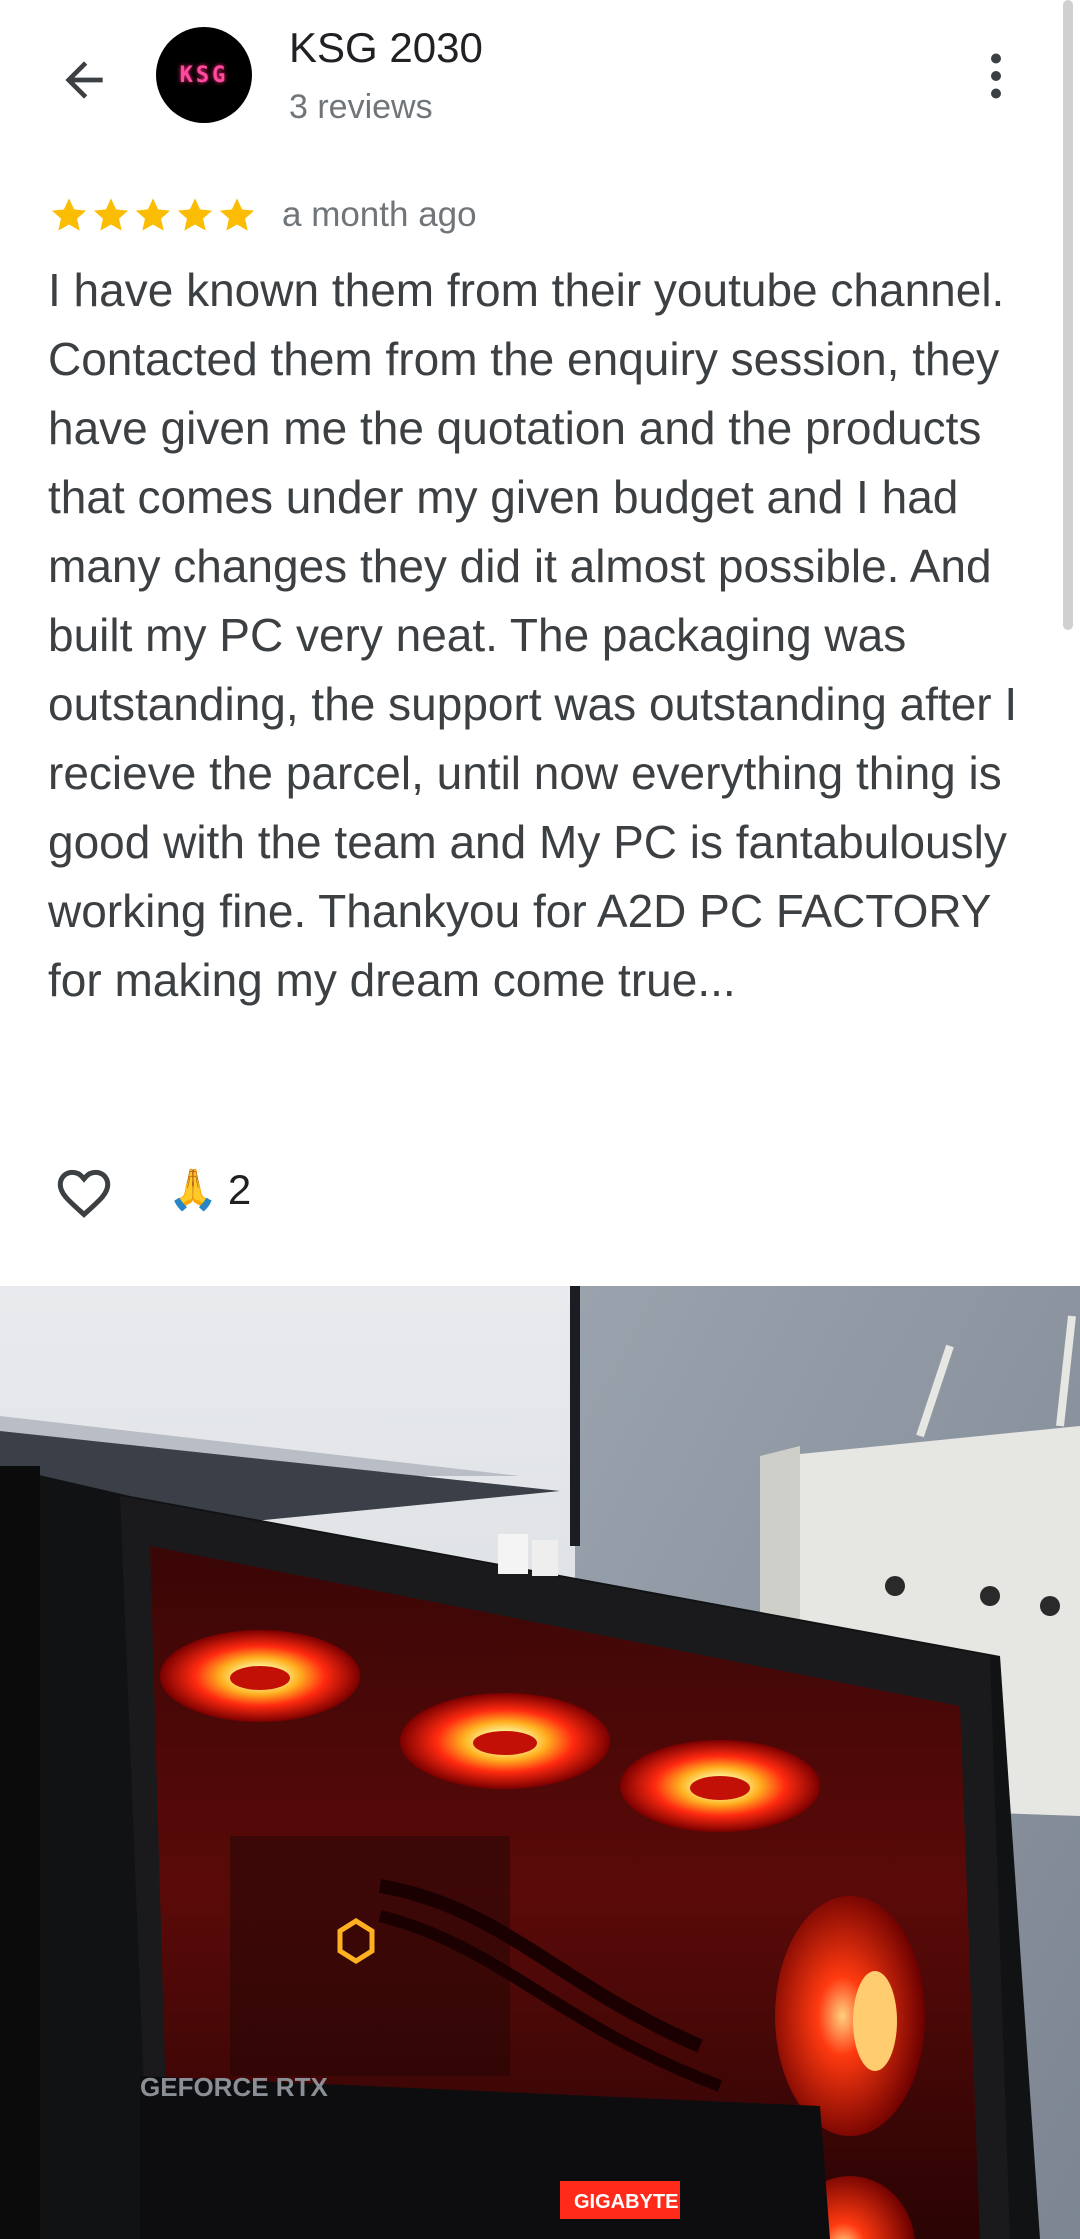  I want to click on avatar-logo-text: KSG, so click(204, 75).